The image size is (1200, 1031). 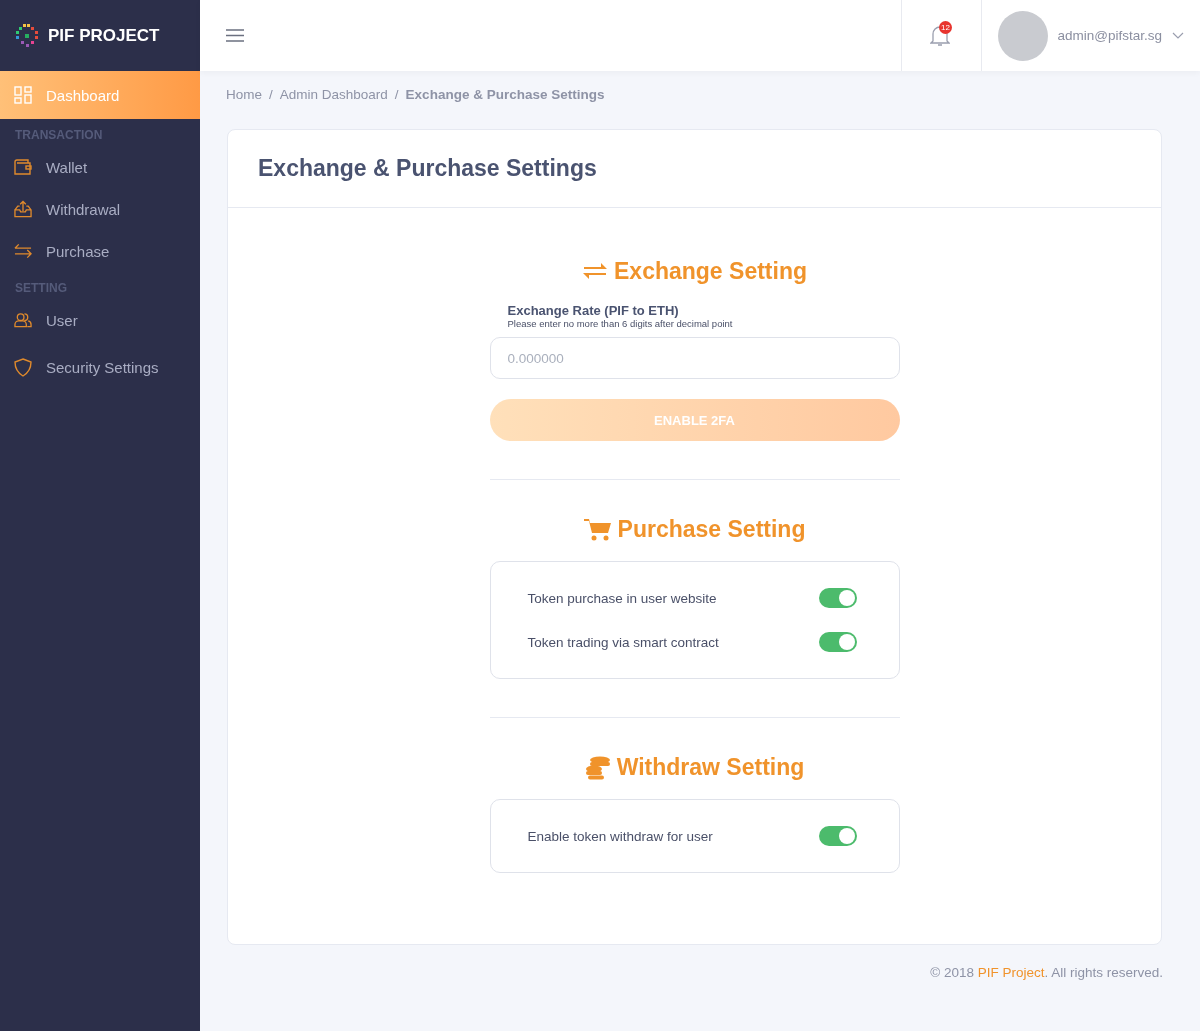 What do you see at coordinates (235, 35) in the screenshot?
I see `menu-icon` at bounding box center [235, 35].